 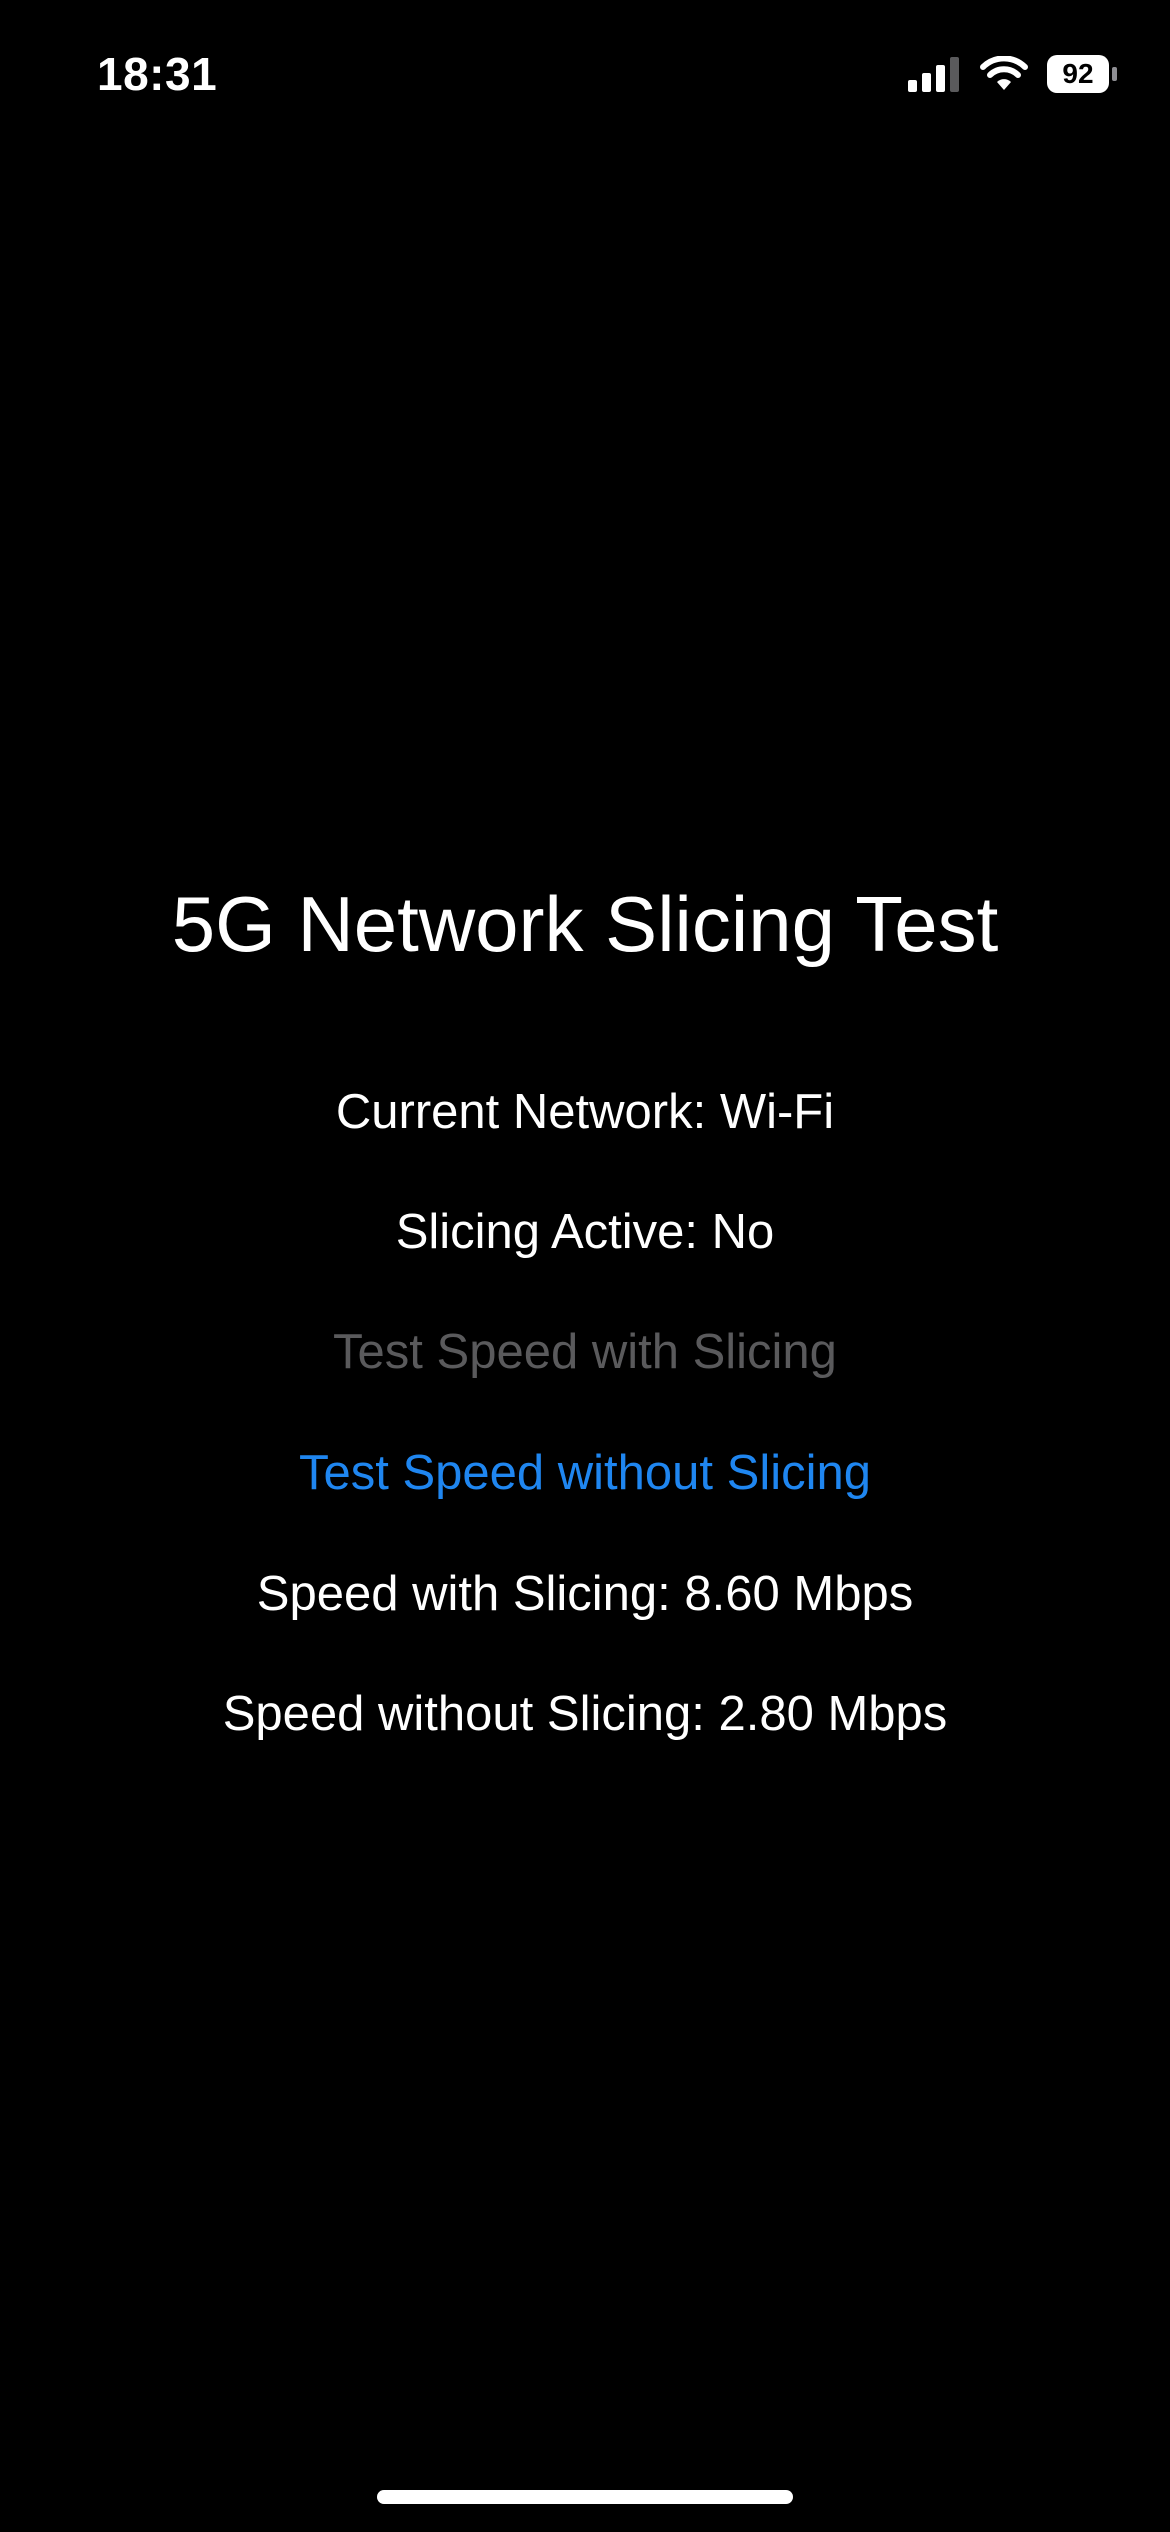 I want to click on speed-without-slicing-label: Speed without Slicing: 2.80 Mbps, so click(x=585, y=1714).